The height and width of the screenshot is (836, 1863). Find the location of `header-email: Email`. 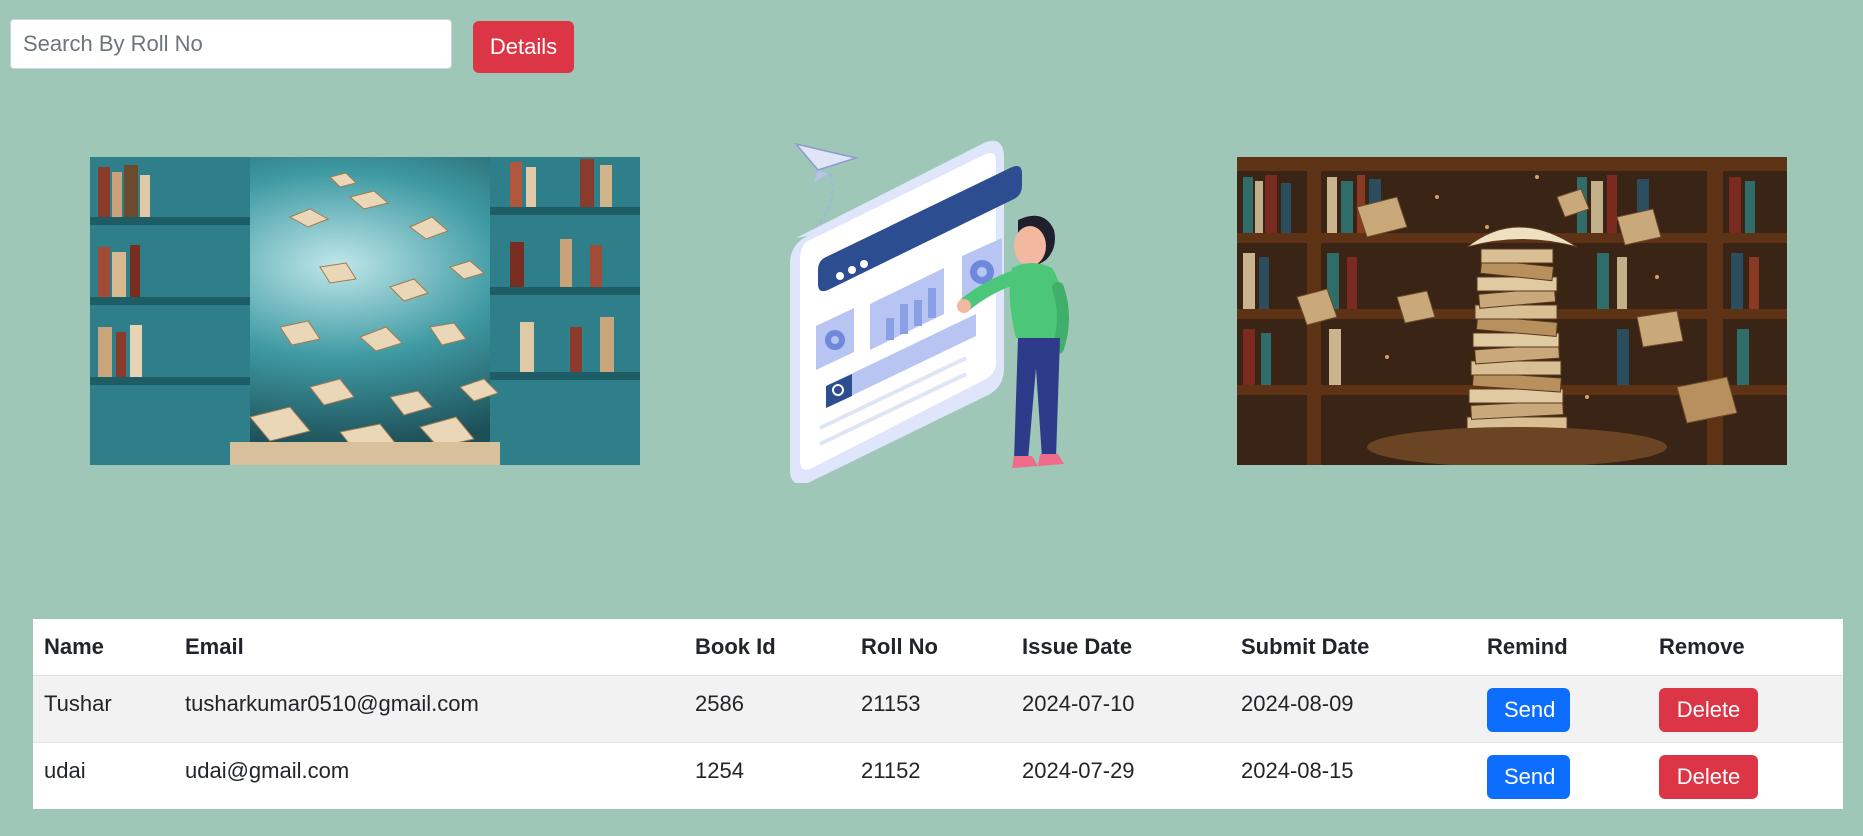

header-email: Email is located at coordinates (214, 646).